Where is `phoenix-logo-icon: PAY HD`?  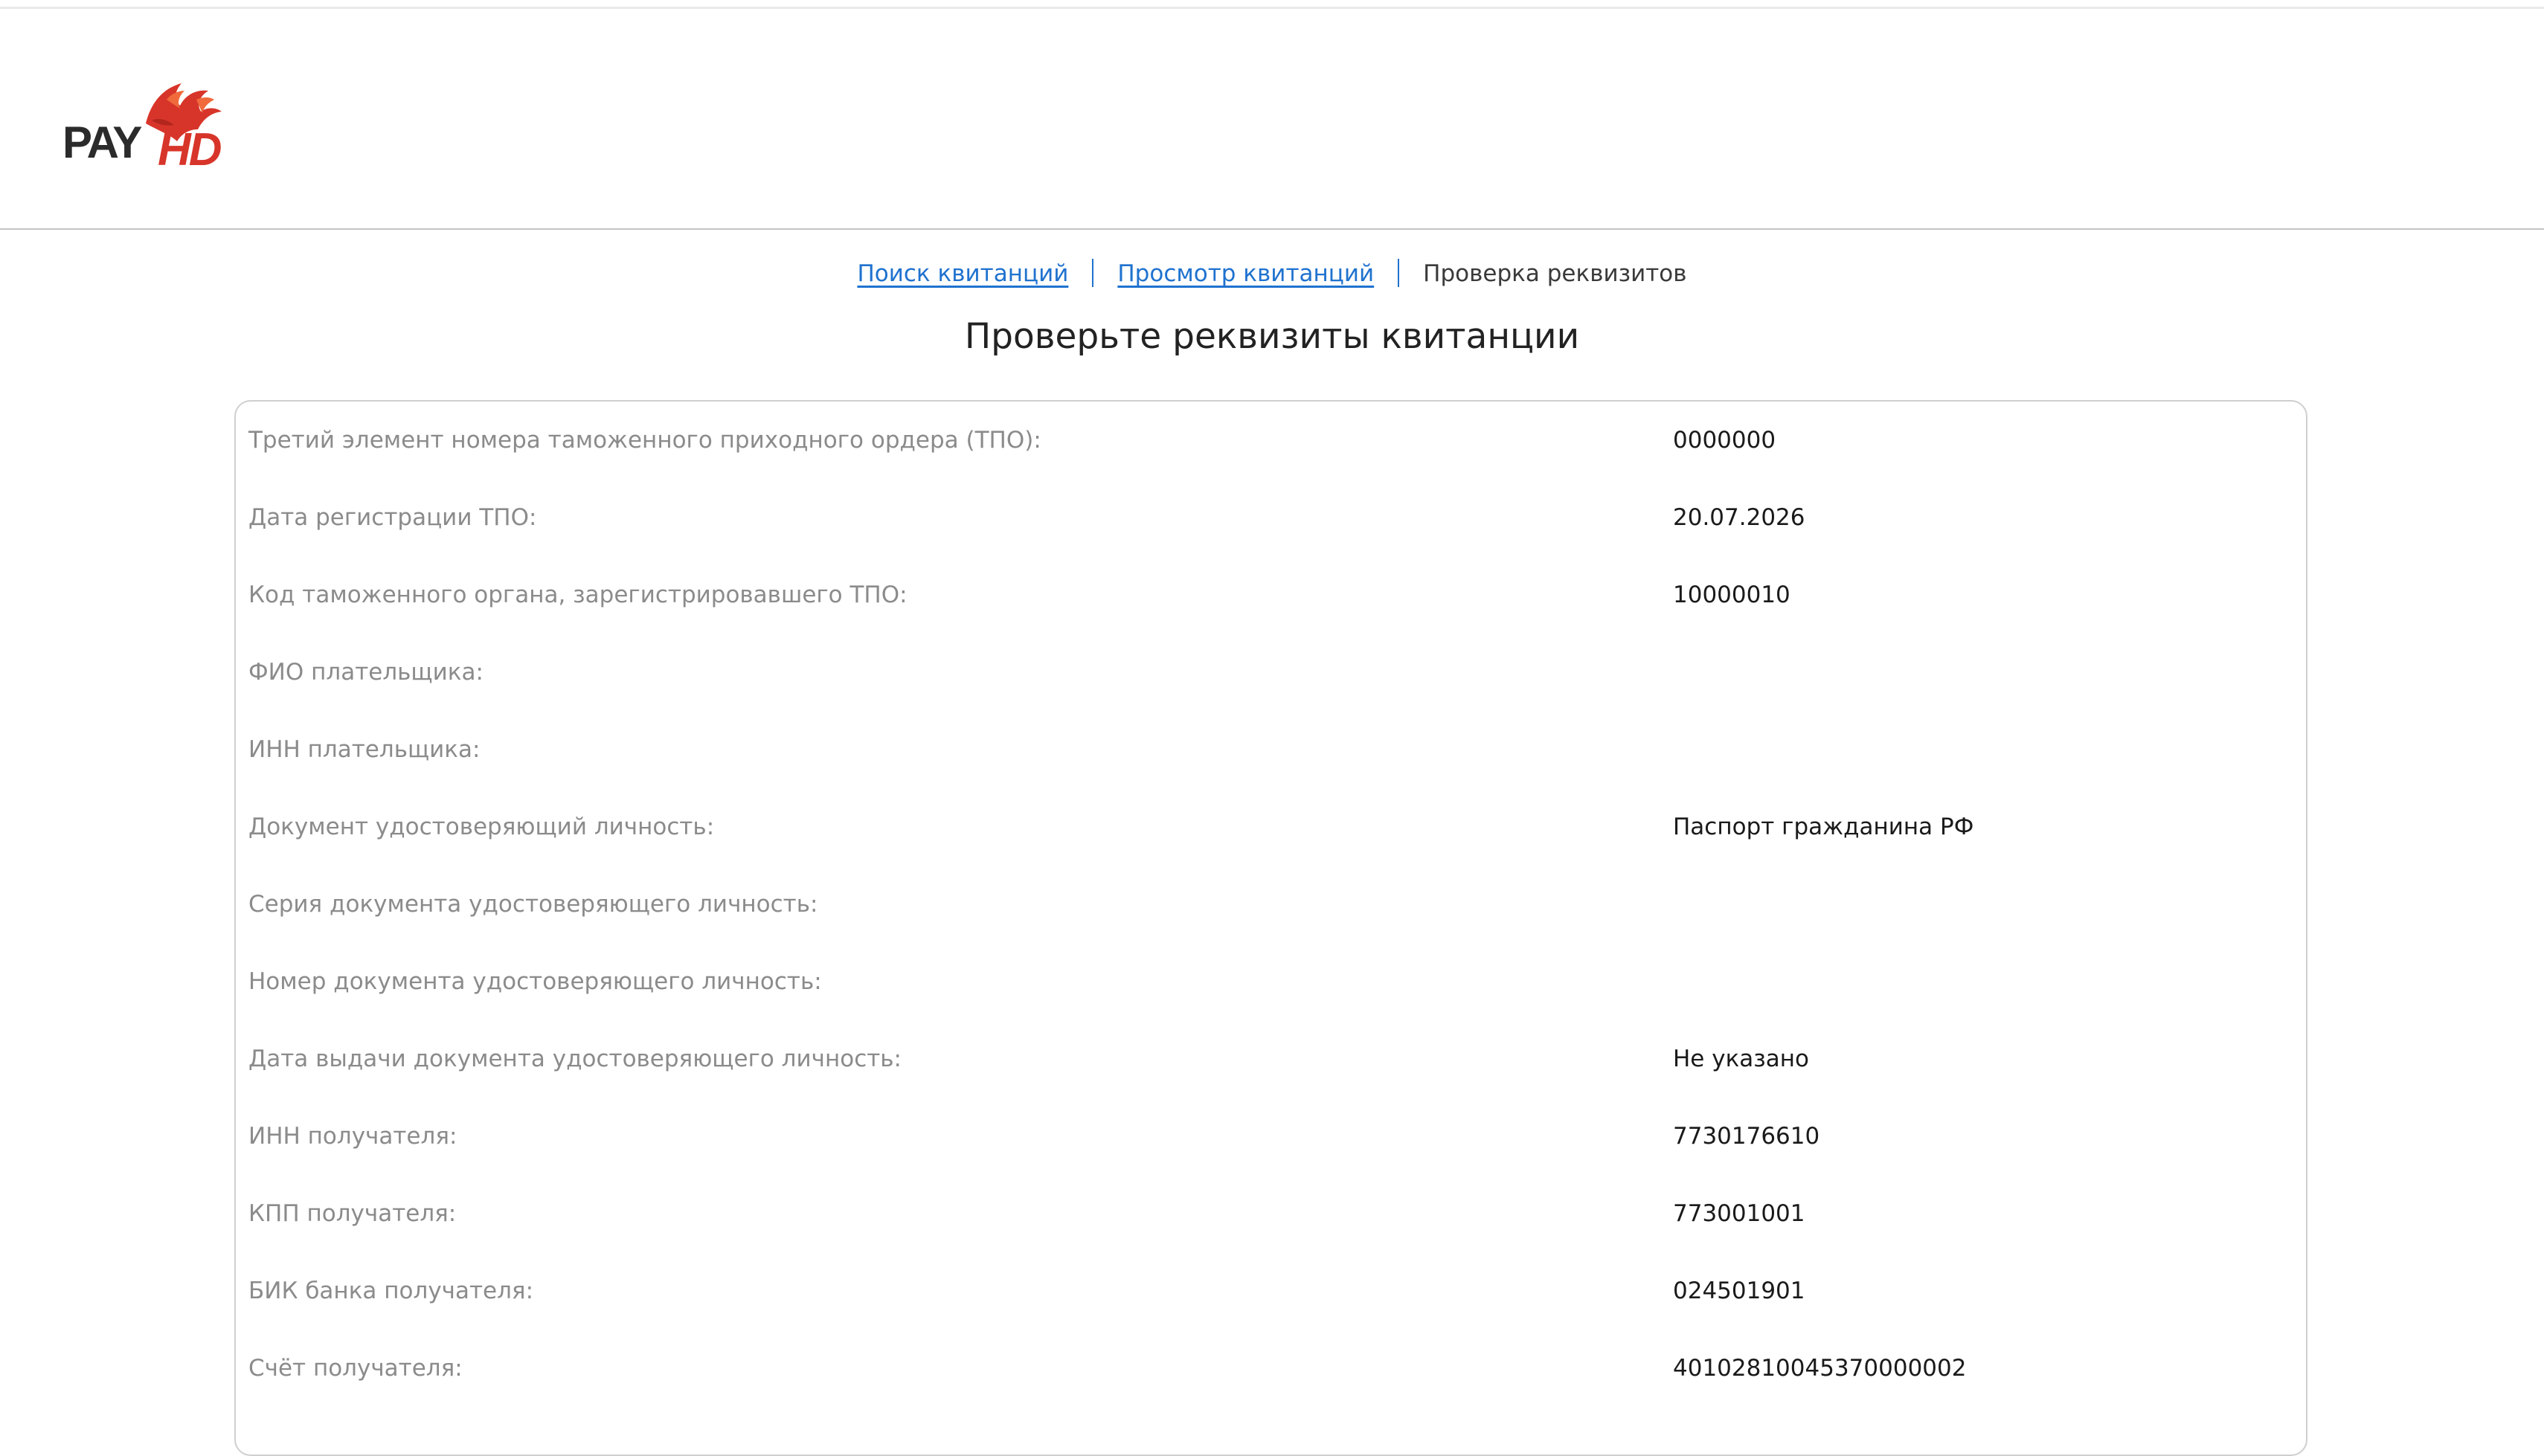 phoenix-logo-icon: PAY HD is located at coordinates (143, 128).